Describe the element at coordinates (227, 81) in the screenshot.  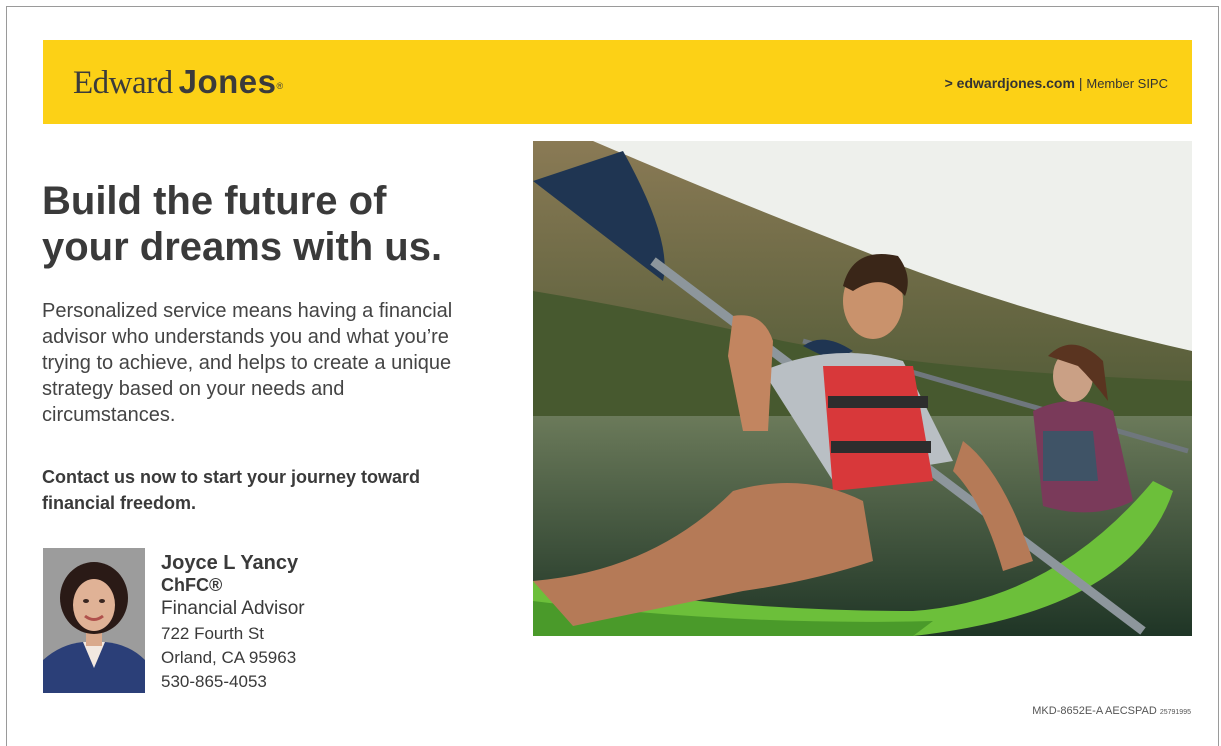
I see `logo-word-jones: Jones` at that location.